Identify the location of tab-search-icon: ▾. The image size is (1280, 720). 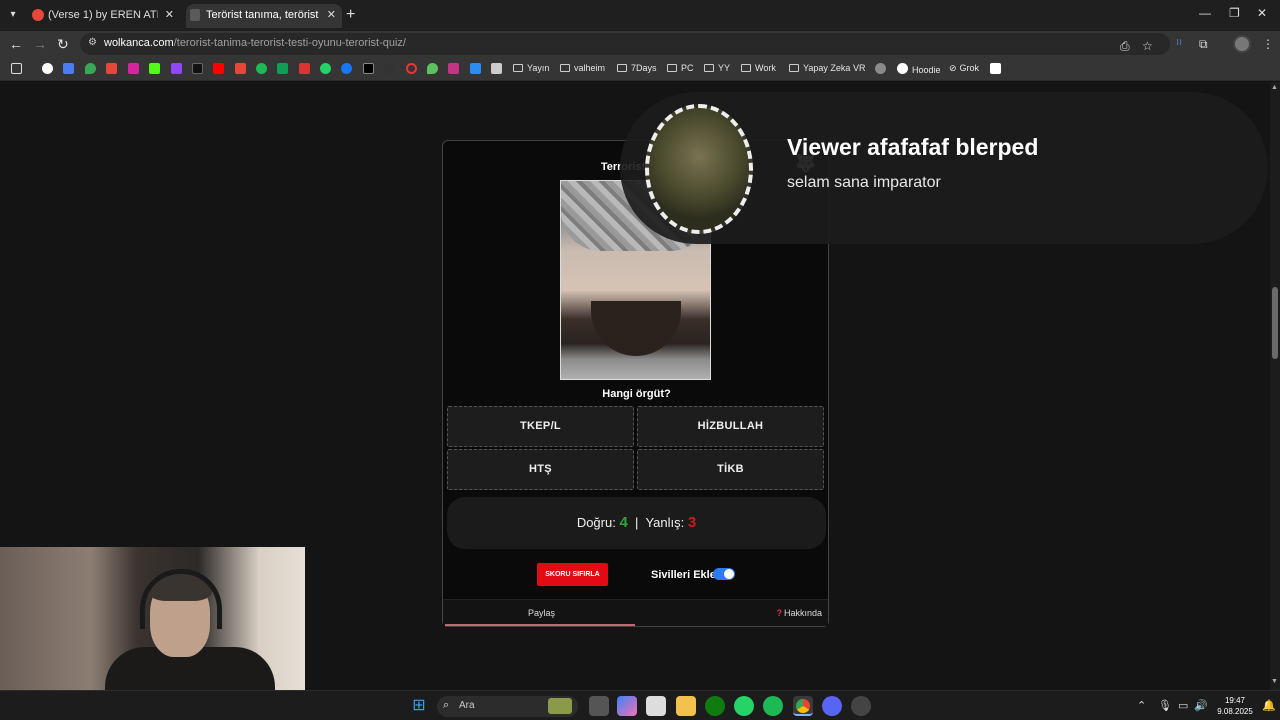
(13, 15).